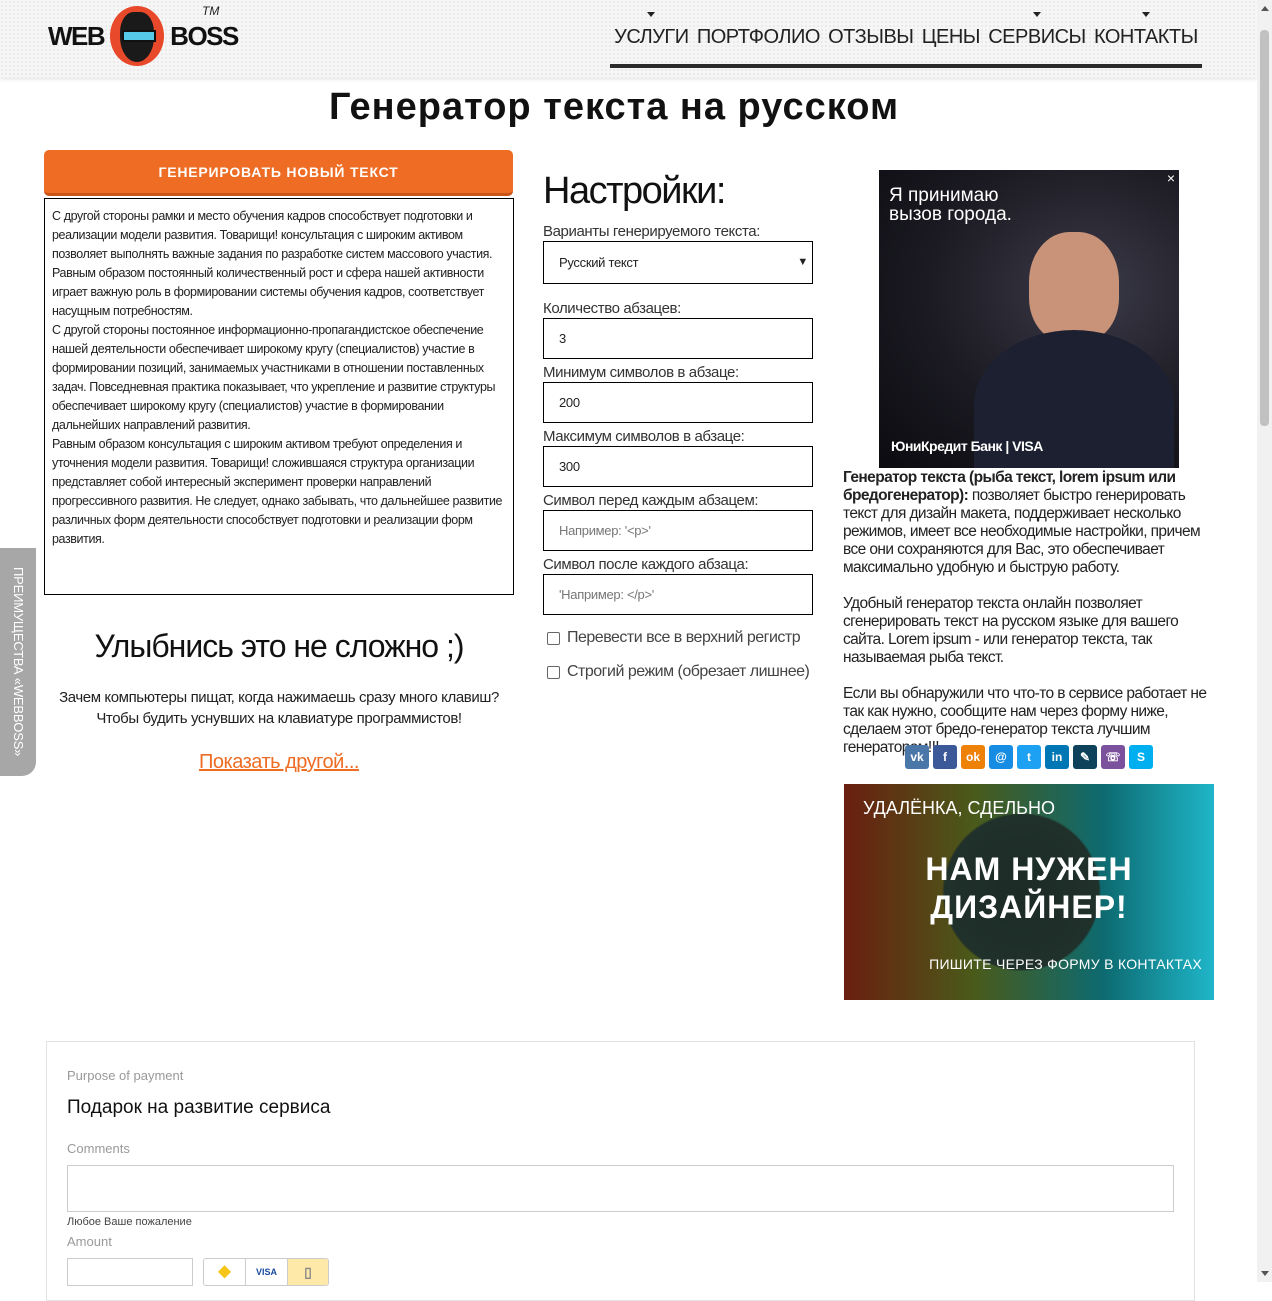  I want to click on min-chars-input: 200, so click(678, 402).